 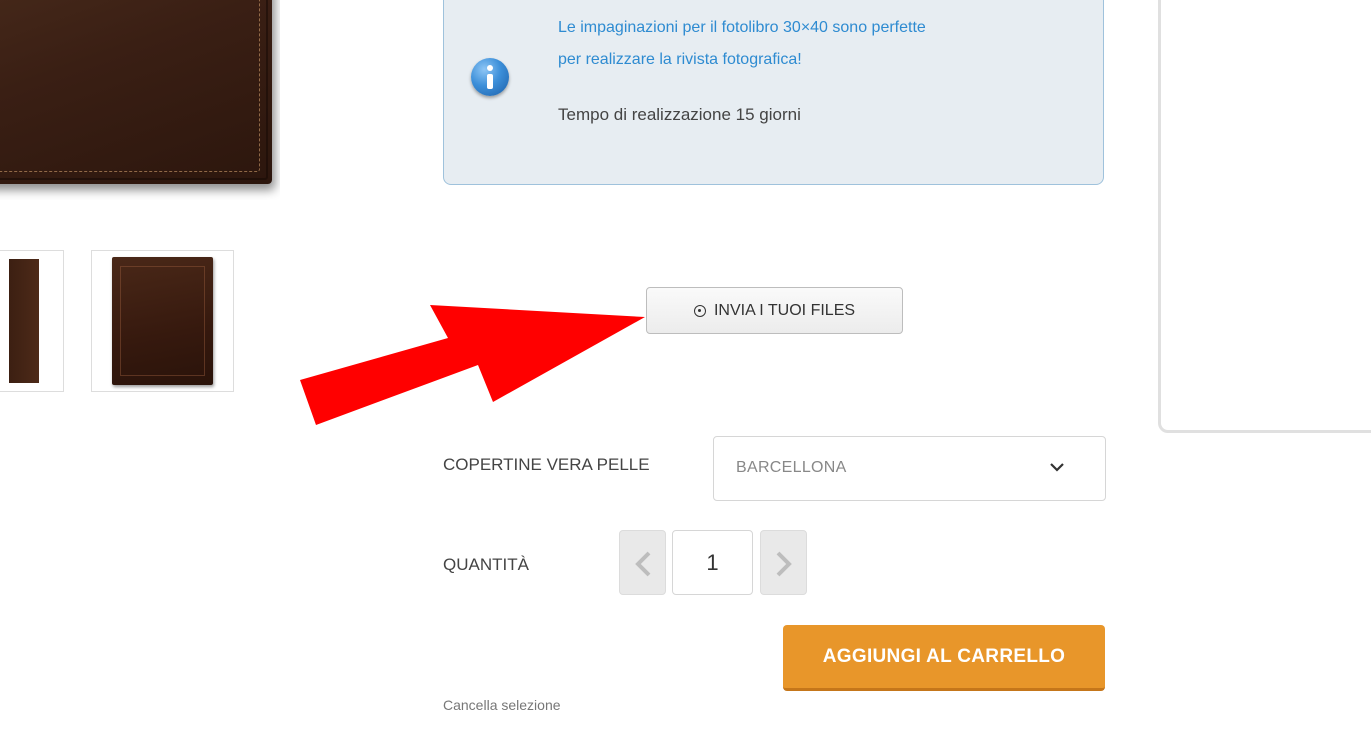 I want to click on side-panel, so click(x=1264, y=216).